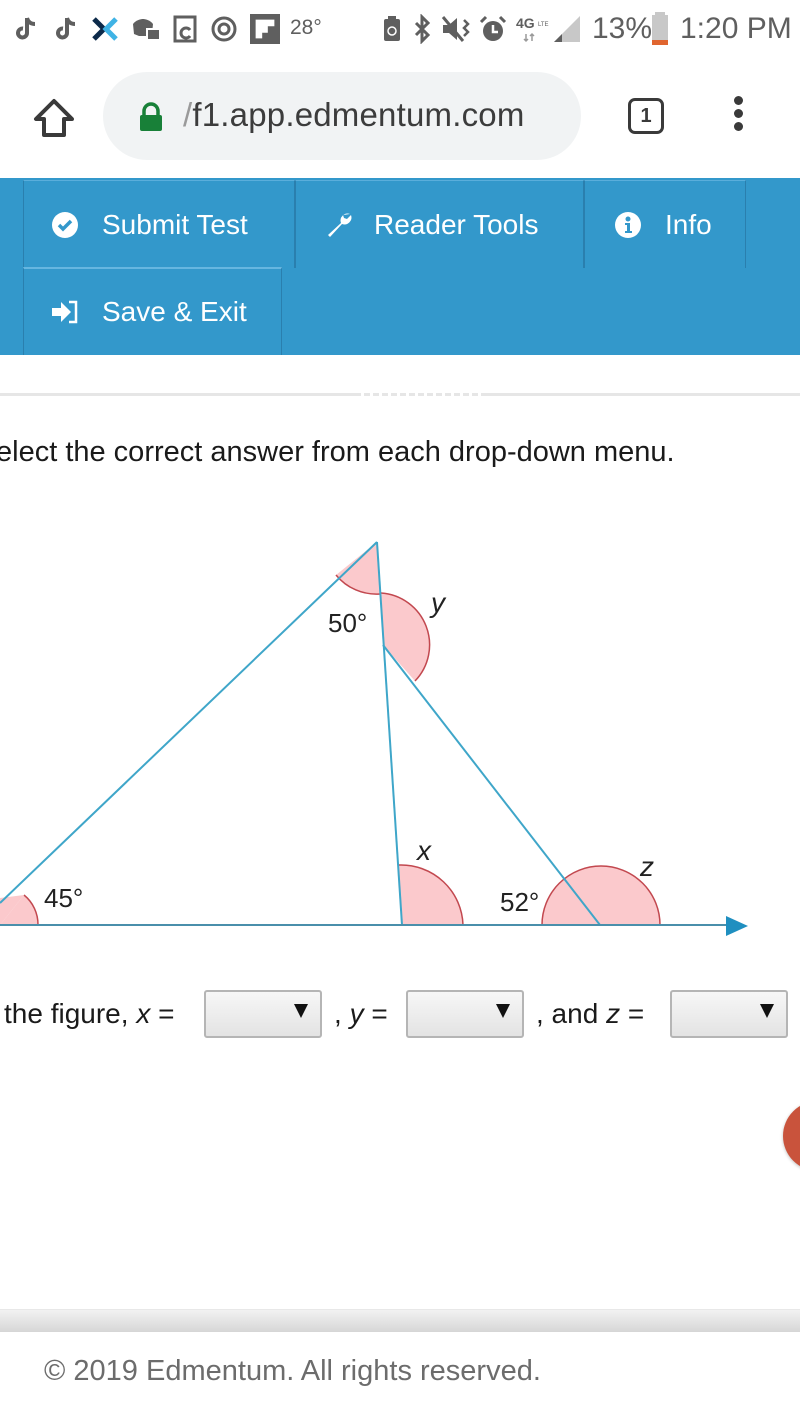 This screenshot has height=1422, width=800. Describe the element at coordinates (431, 894) in the screenshot. I see `arc-x` at that location.